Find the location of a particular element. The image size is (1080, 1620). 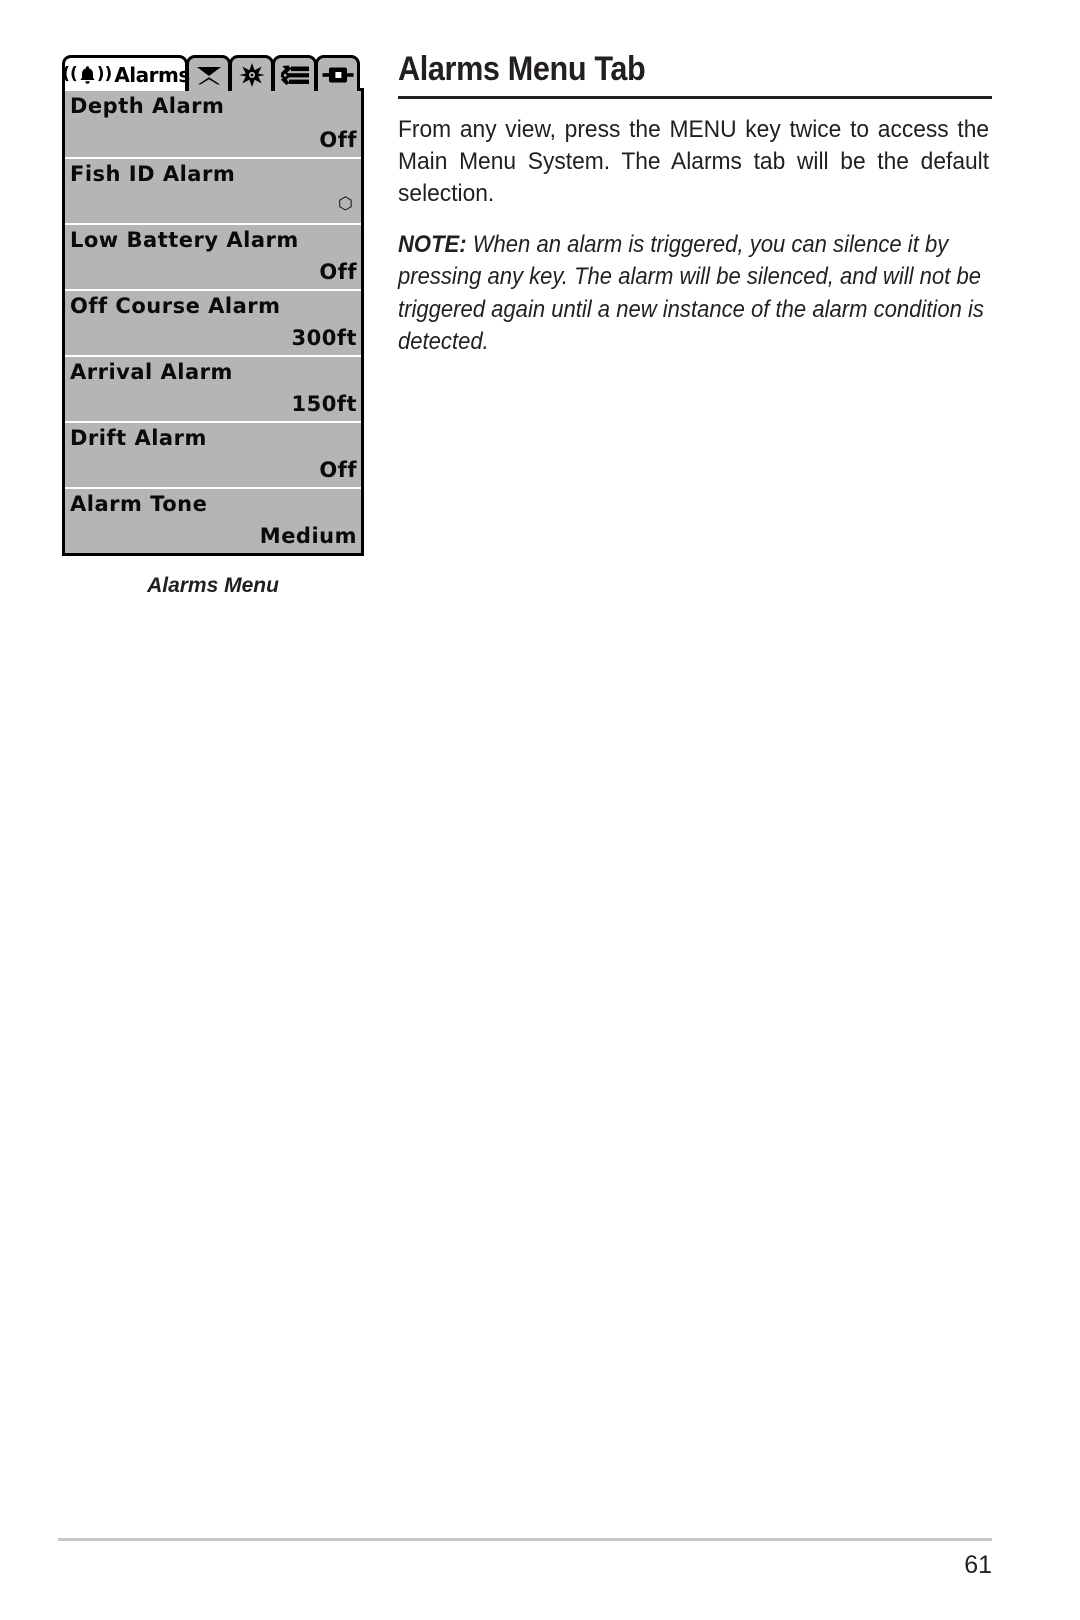

tab-alarms-label: Alarms is located at coordinates (152, 74).